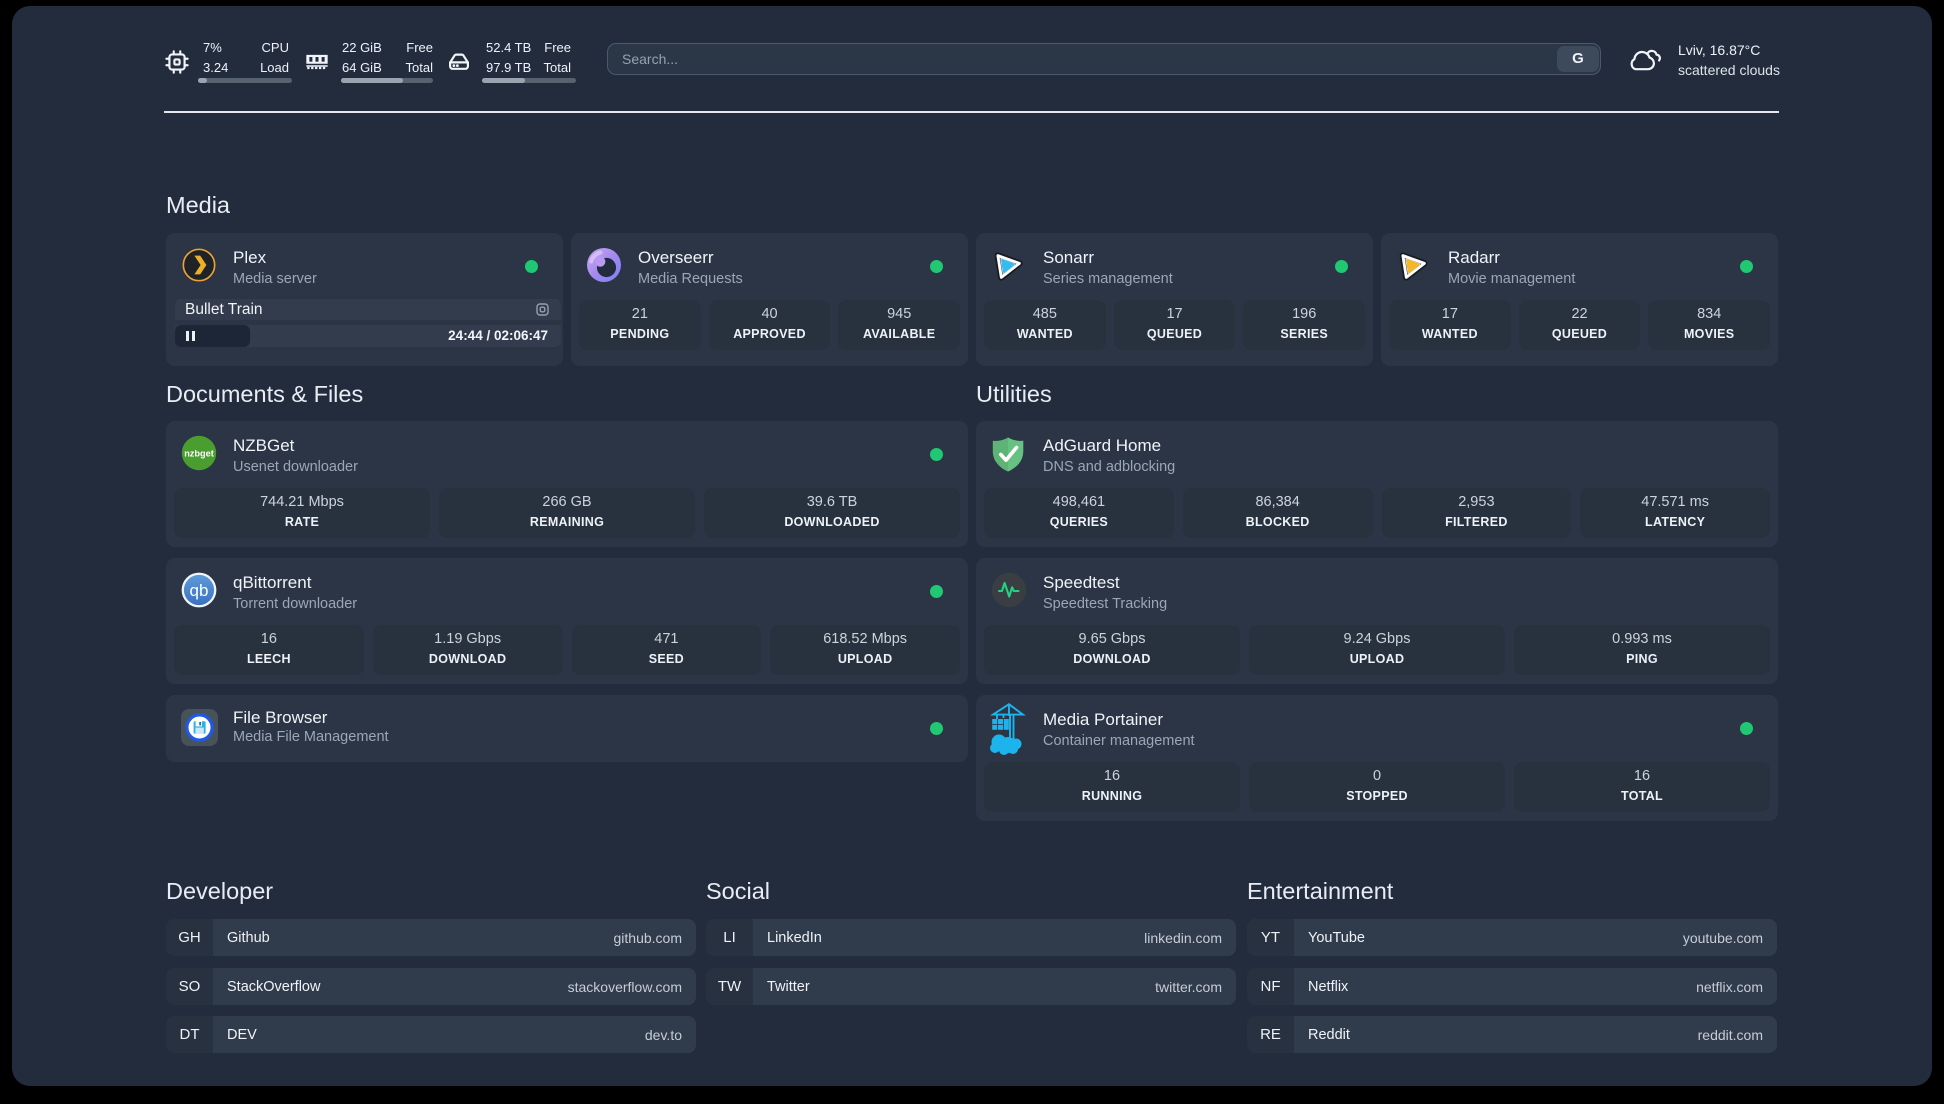  I want to click on svg-text: nzbget, so click(199, 454).